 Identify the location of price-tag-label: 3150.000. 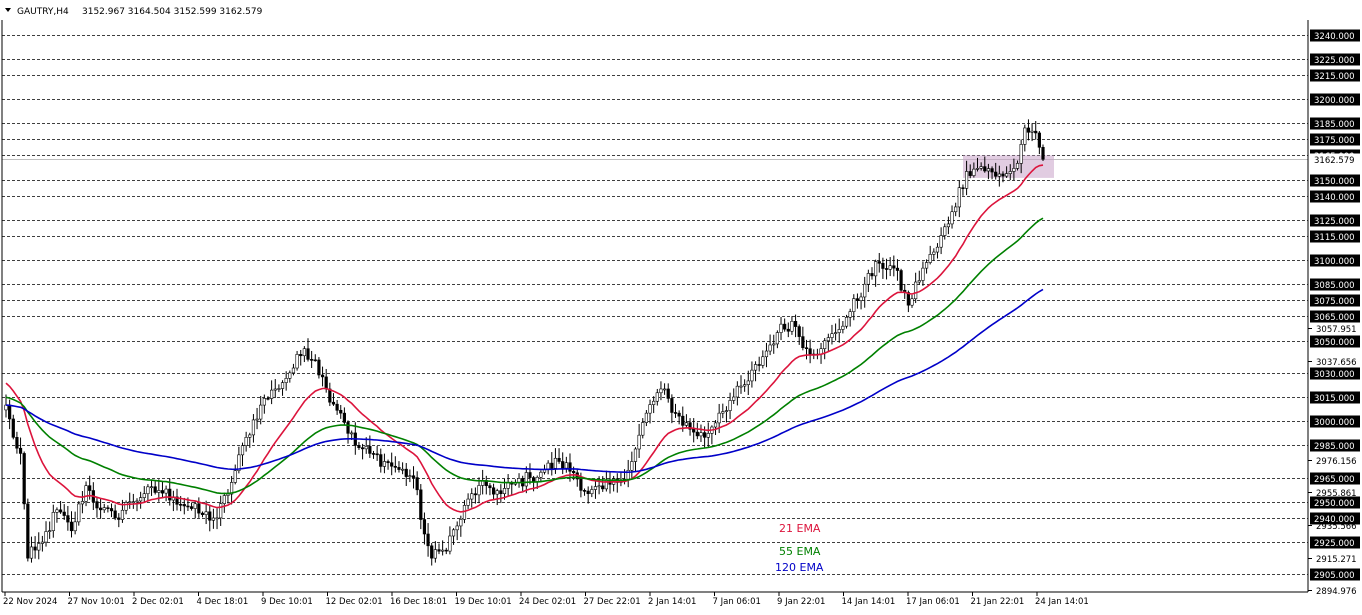
(1334, 182).